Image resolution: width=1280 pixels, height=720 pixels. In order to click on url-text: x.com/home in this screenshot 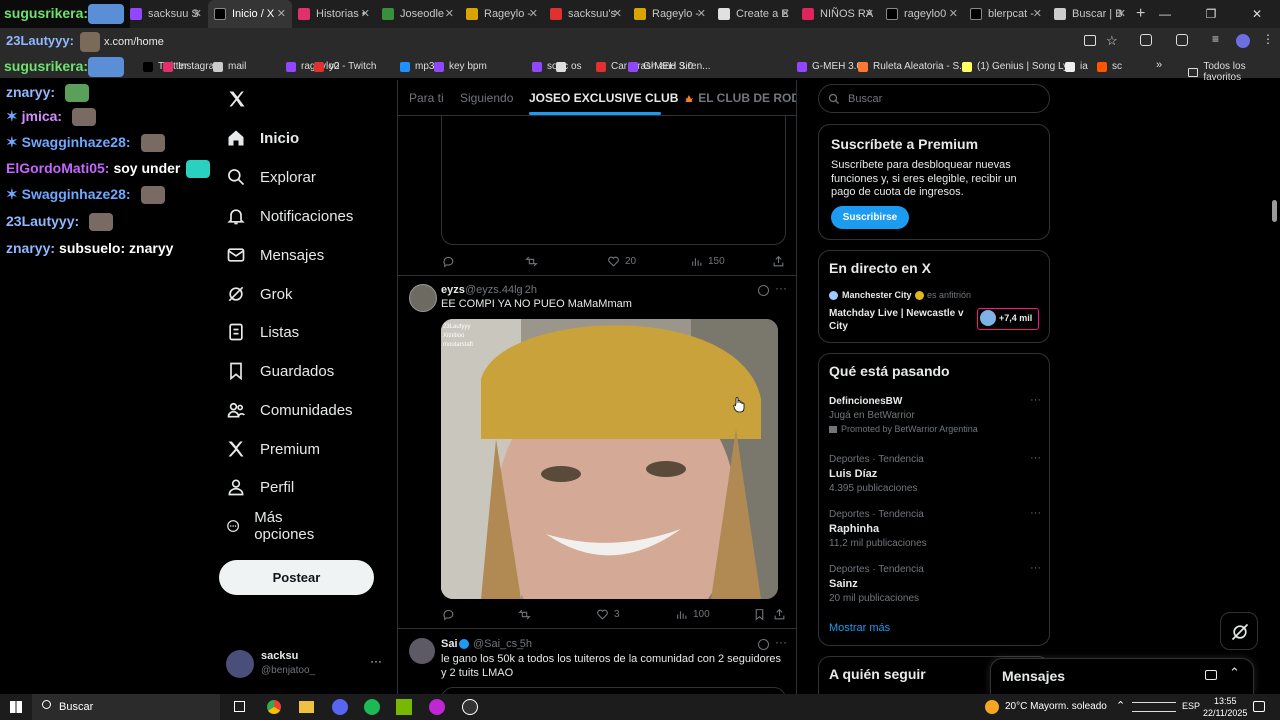, I will do `click(134, 42)`.